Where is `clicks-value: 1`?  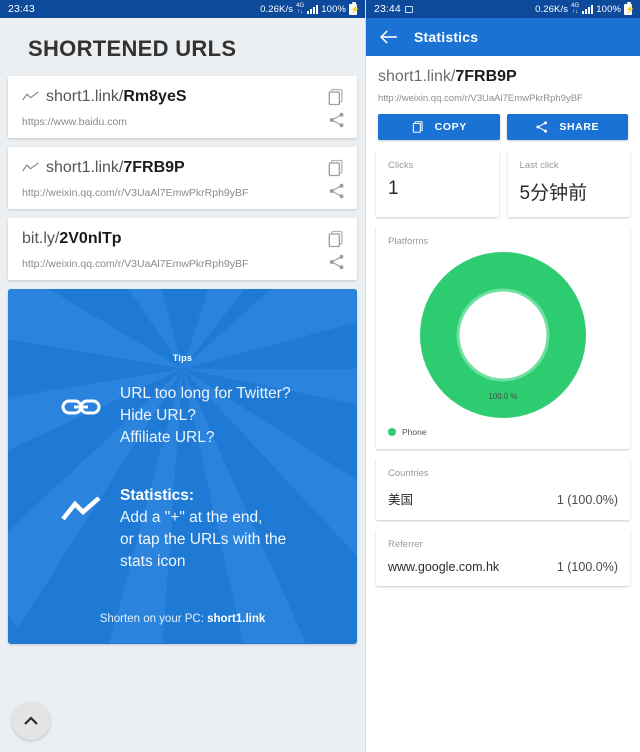
clicks-value: 1 is located at coordinates (393, 188).